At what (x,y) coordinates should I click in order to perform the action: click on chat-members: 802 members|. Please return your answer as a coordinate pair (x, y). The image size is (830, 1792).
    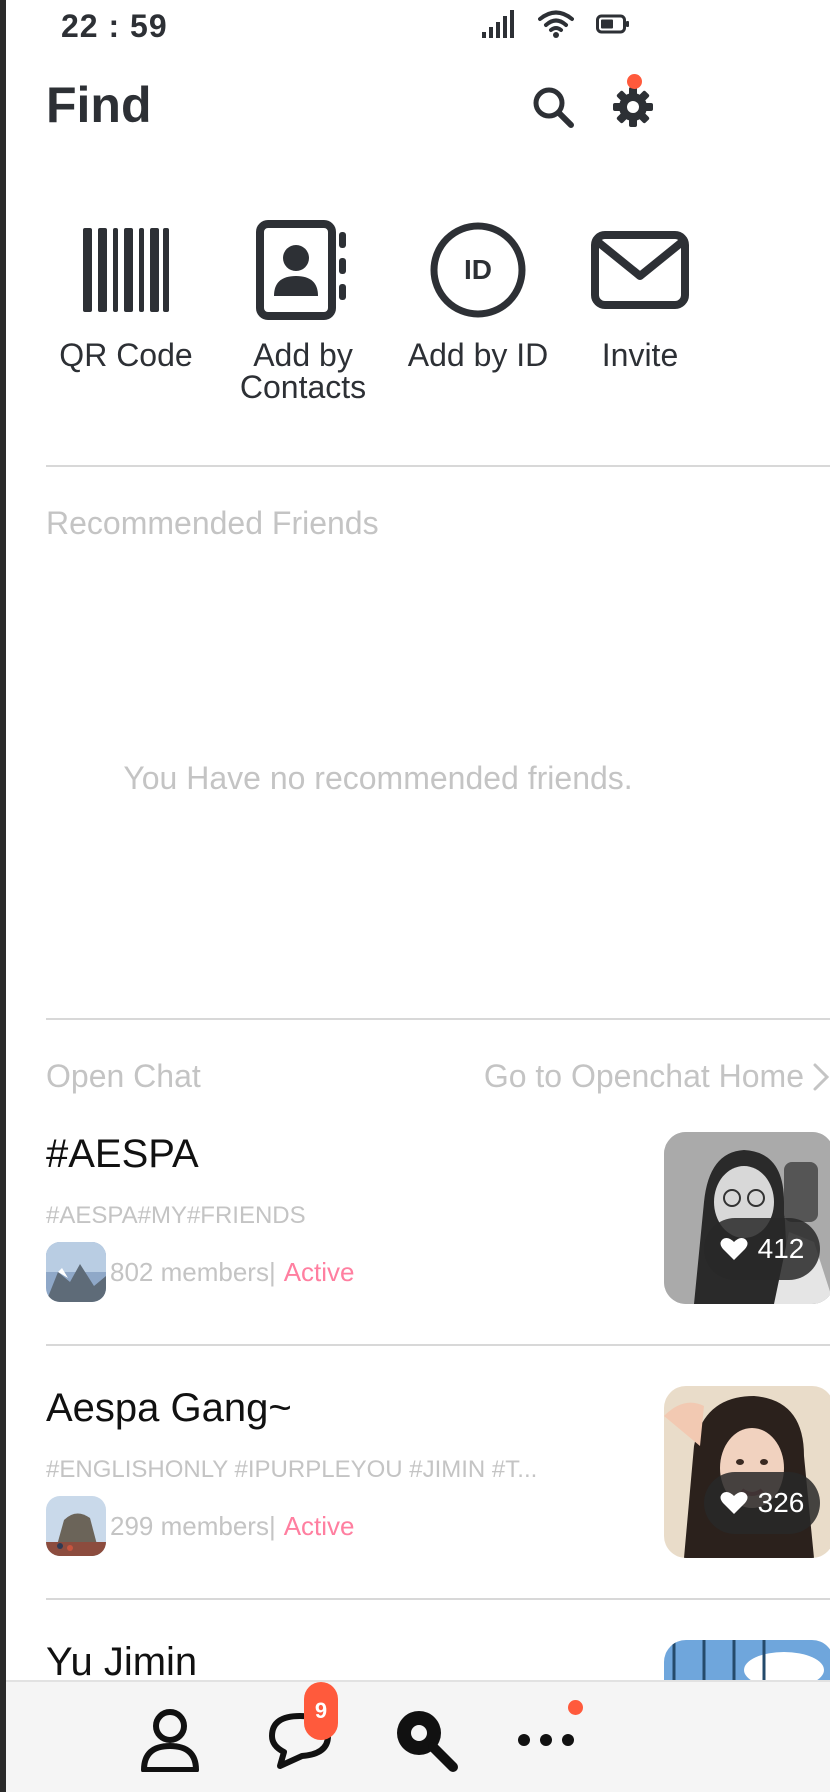
    Looking at the image, I should click on (193, 1271).